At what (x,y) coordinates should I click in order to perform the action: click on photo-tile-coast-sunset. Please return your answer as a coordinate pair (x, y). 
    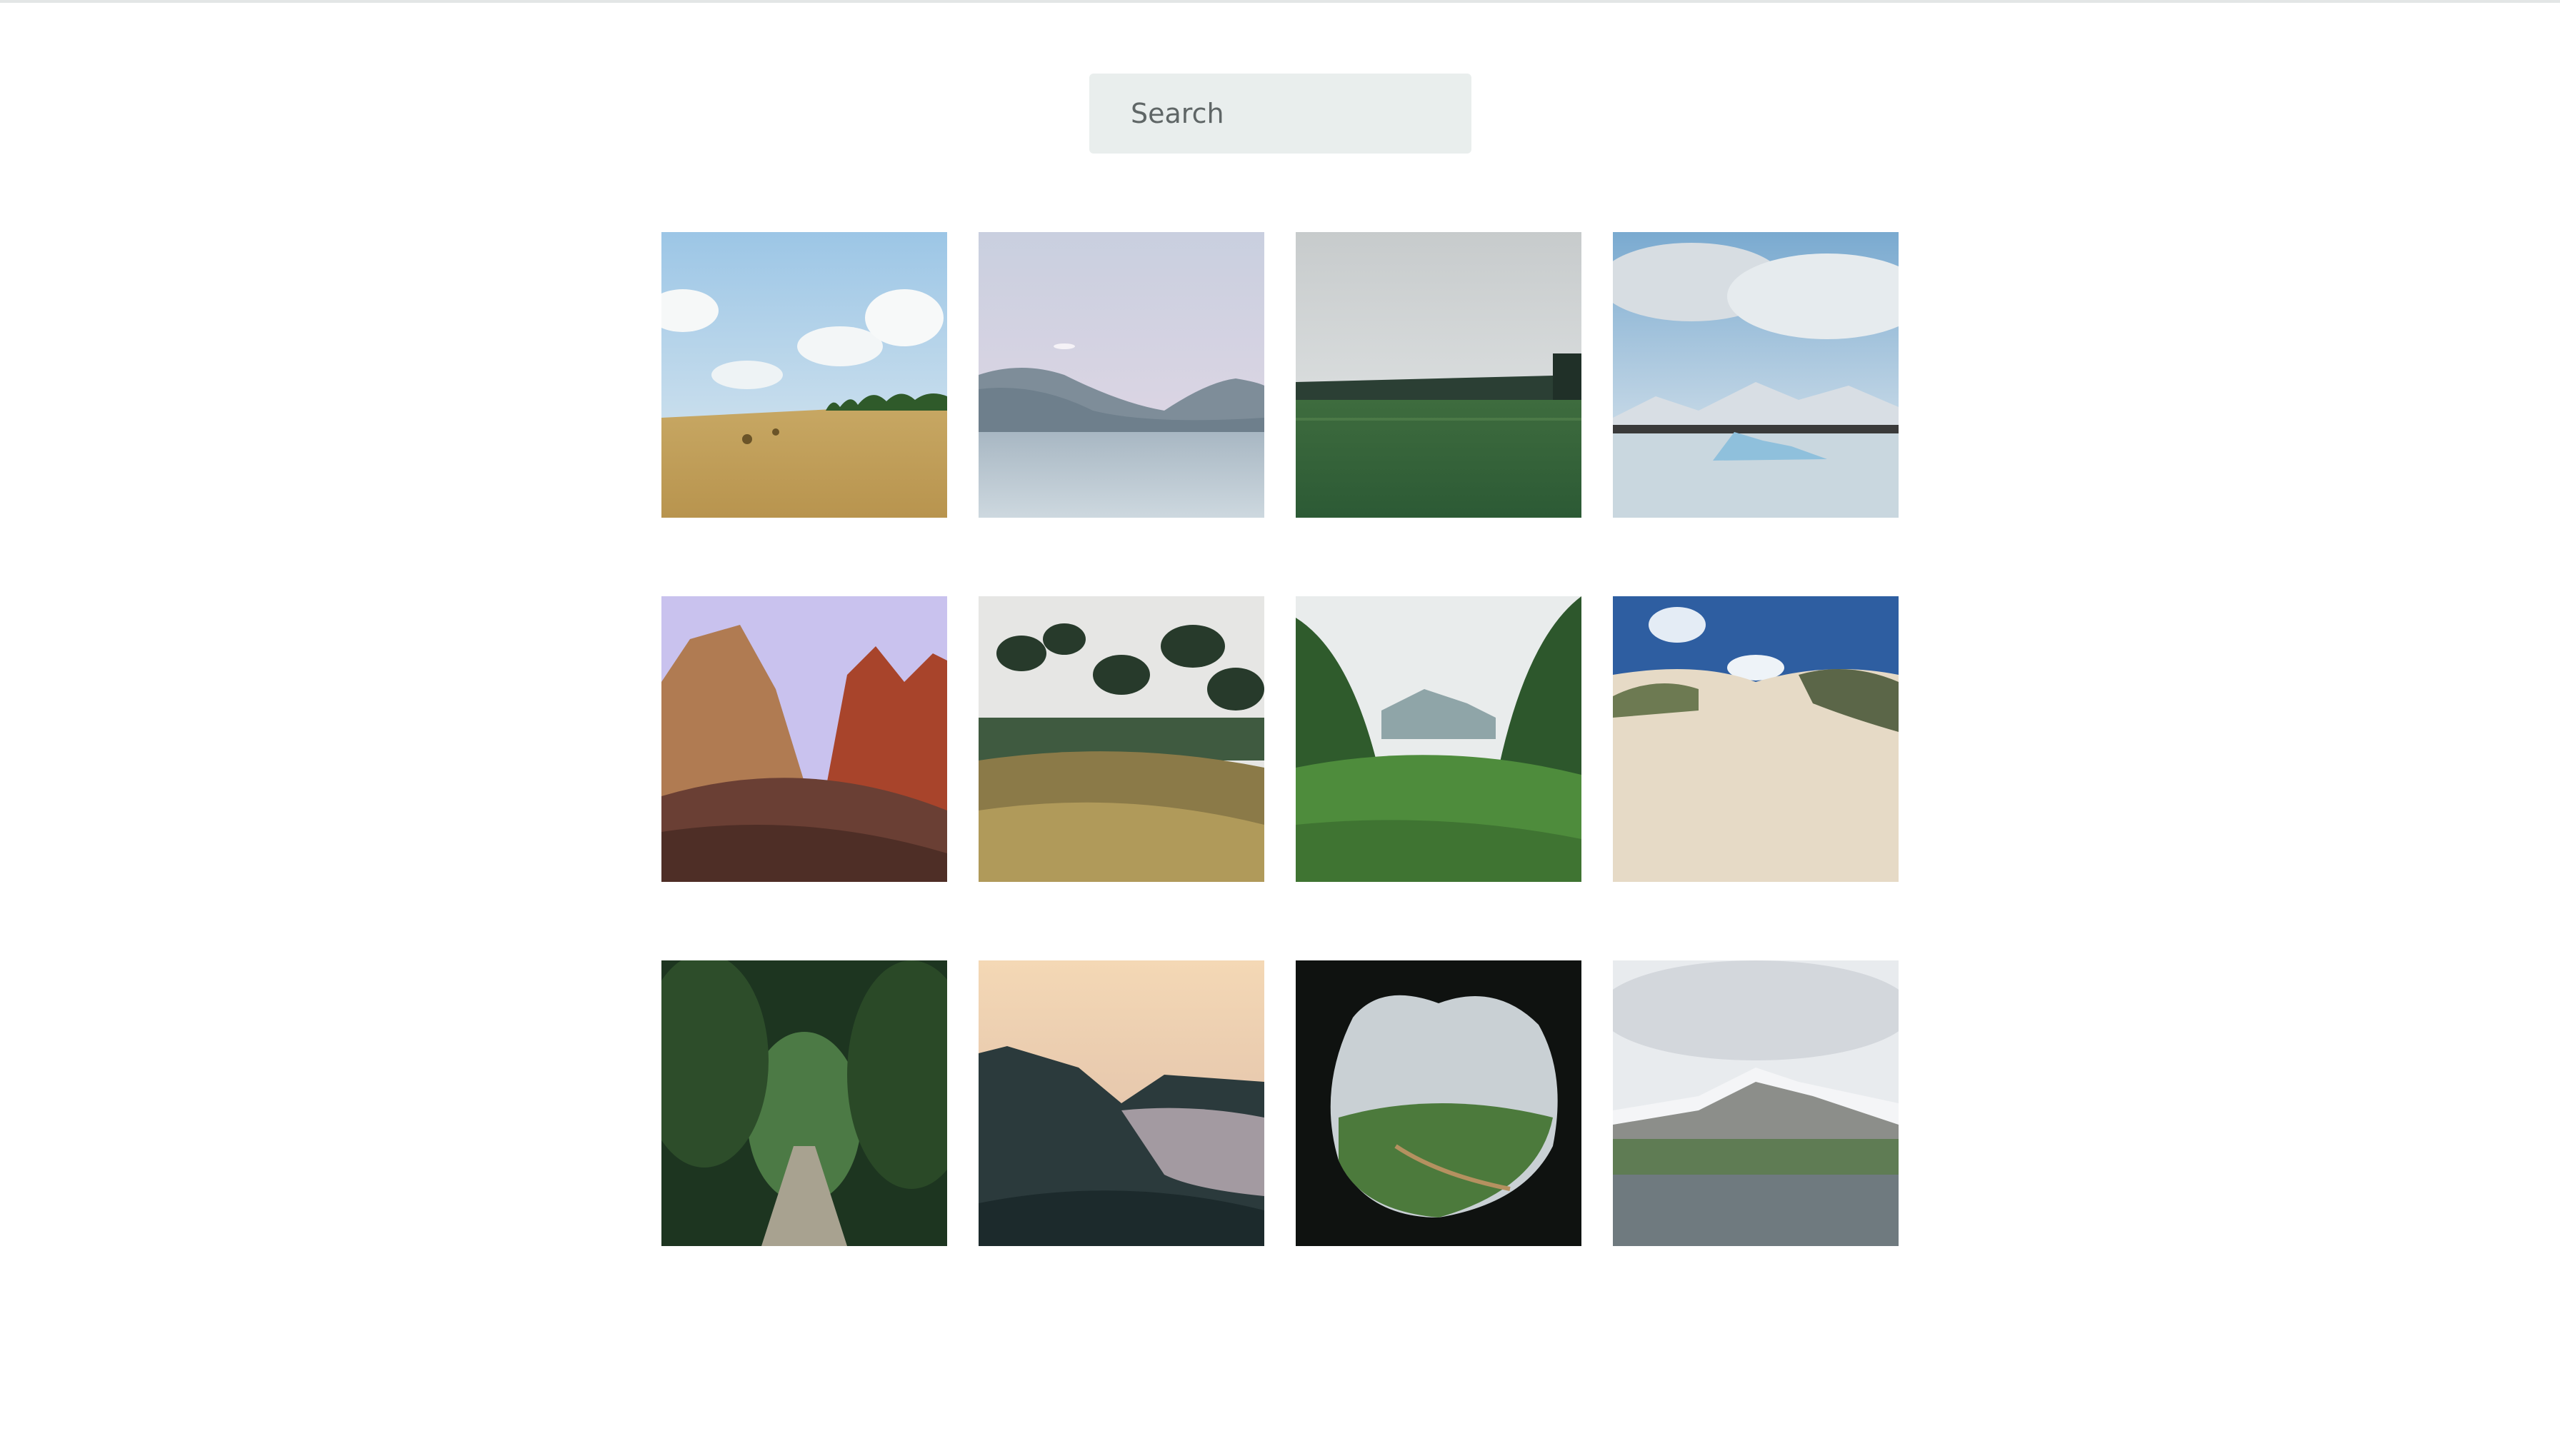
    Looking at the image, I should click on (1121, 1103).